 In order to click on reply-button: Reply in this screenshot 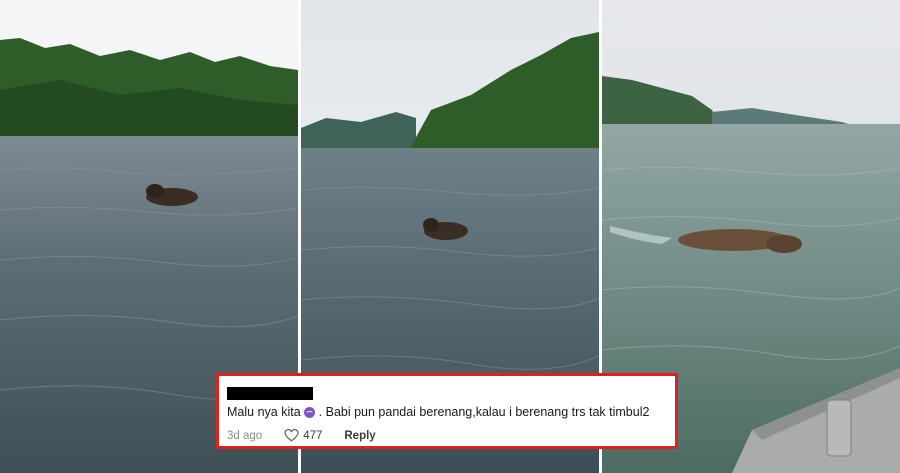, I will do `click(359, 436)`.